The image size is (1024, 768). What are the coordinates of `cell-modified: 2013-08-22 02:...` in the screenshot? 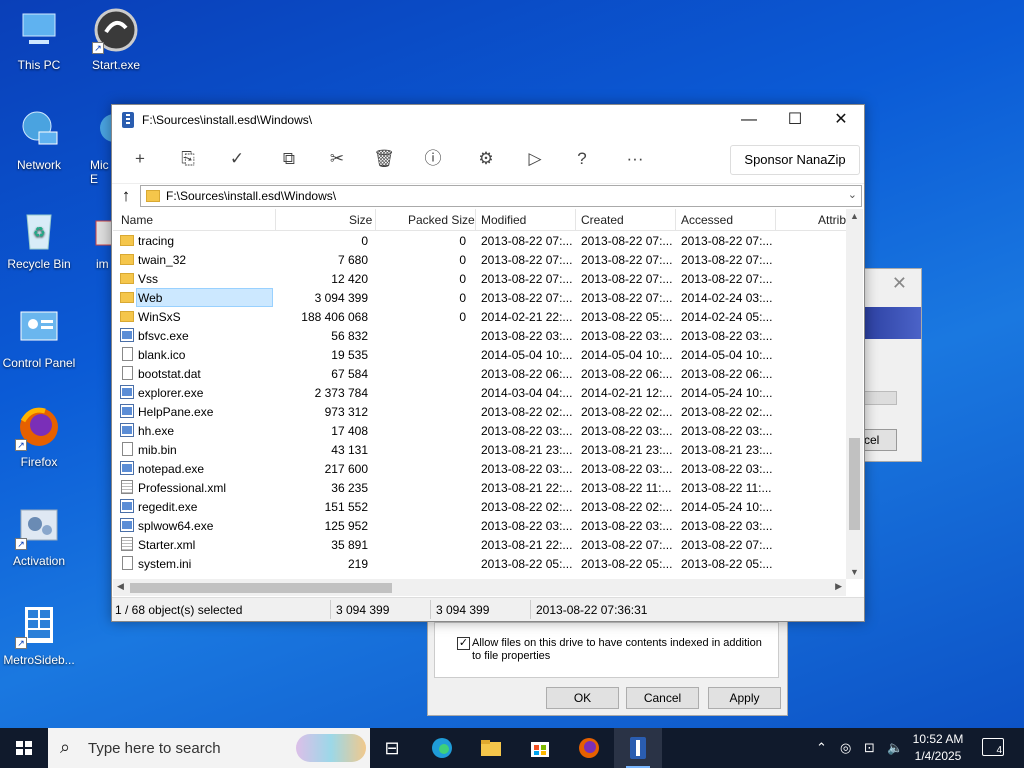 It's located at (527, 412).